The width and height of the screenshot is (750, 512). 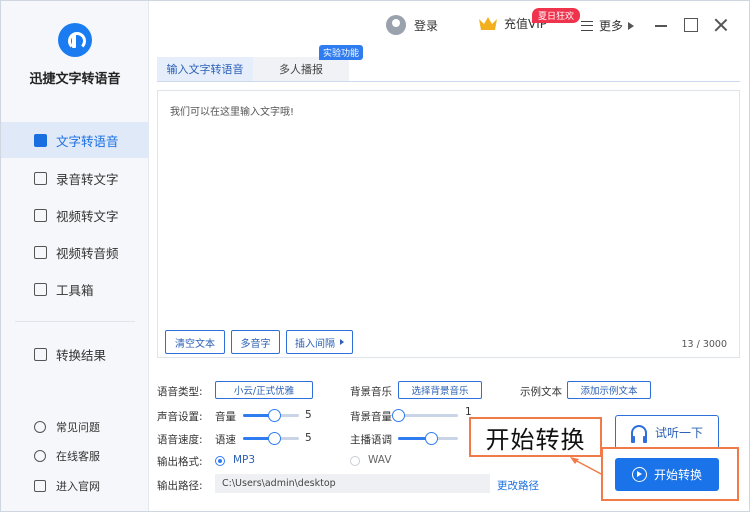 What do you see at coordinates (609, 390) in the screenshot?
I see `example-text-button: 添加示例文本` at bounding box center [609, 390].